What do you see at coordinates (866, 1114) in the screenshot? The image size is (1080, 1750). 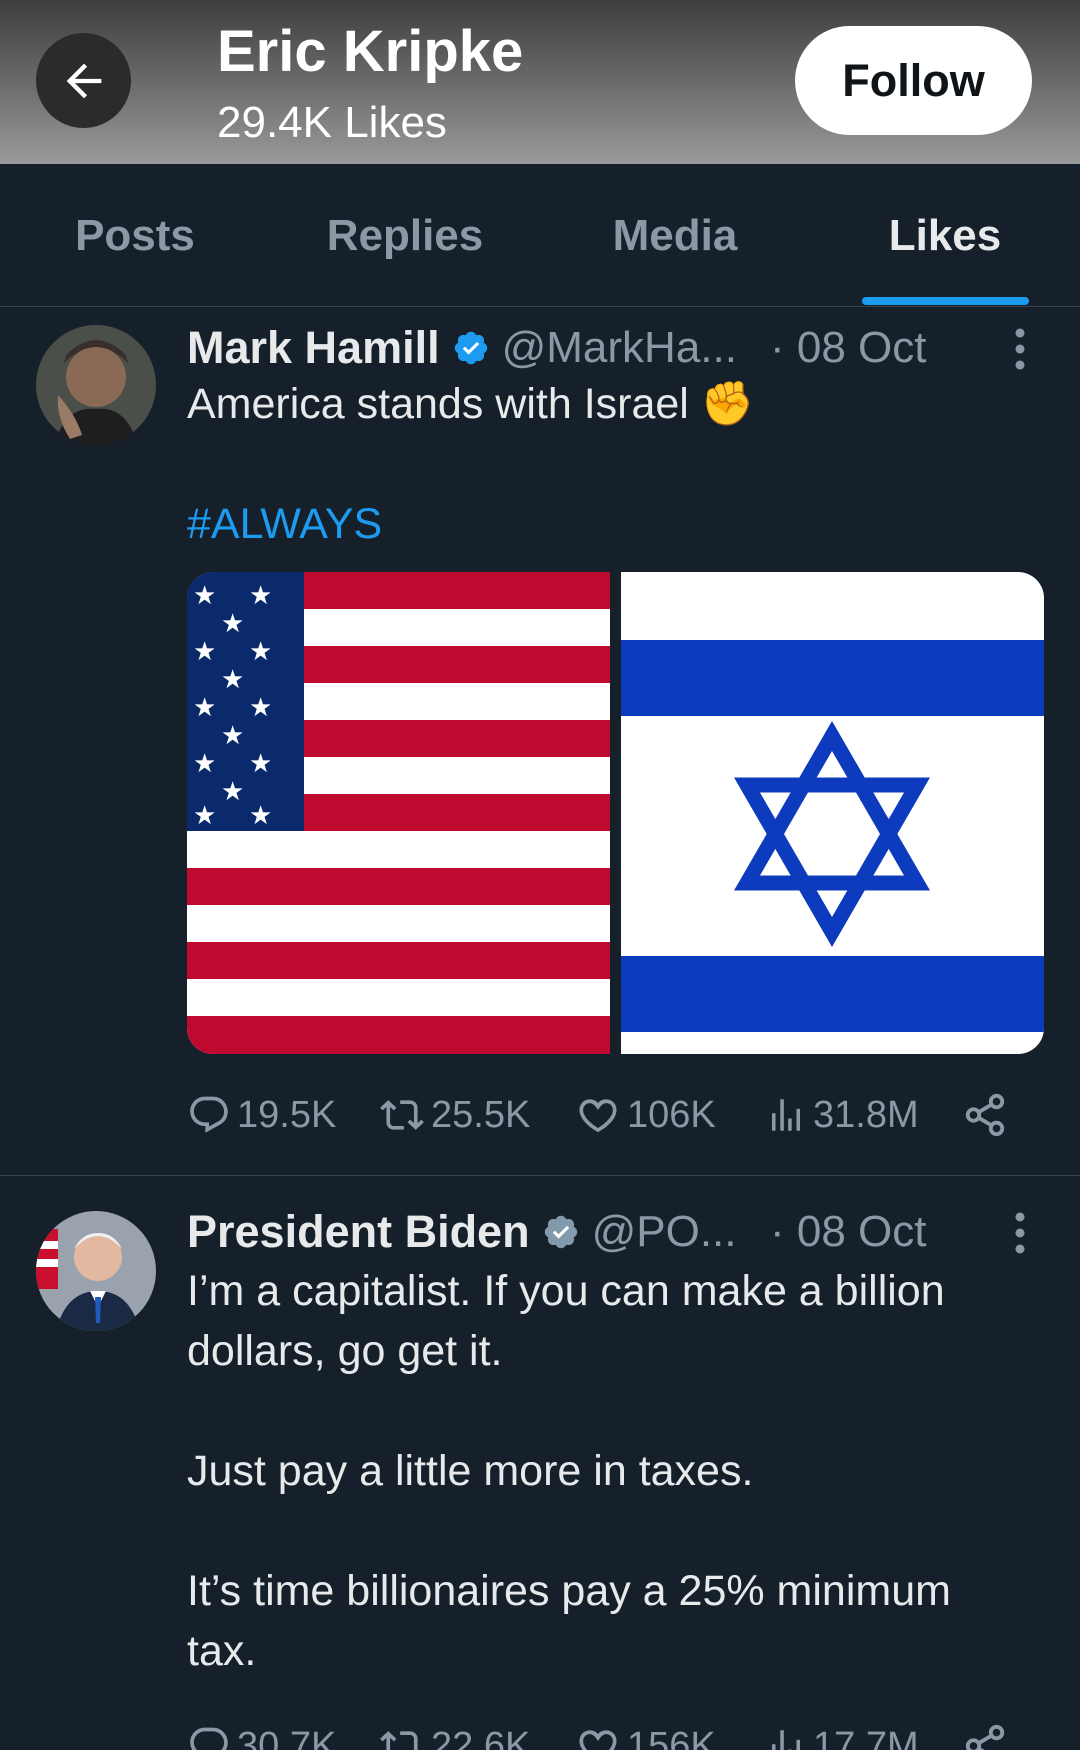 I see `views-count: 31.8M` at bounding box center [866, 1114].